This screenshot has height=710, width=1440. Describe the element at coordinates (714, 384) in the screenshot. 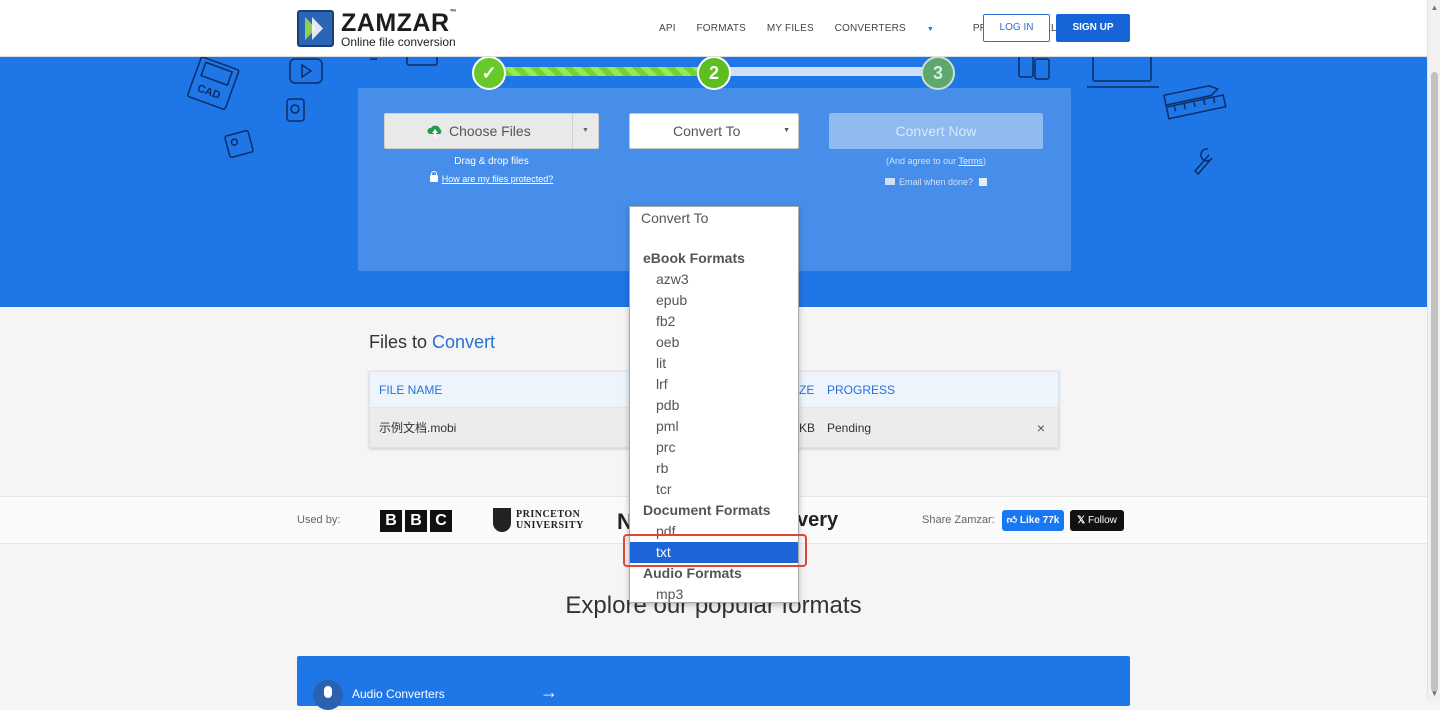

I see `dropdown-option-lrf: lrf` at that location.